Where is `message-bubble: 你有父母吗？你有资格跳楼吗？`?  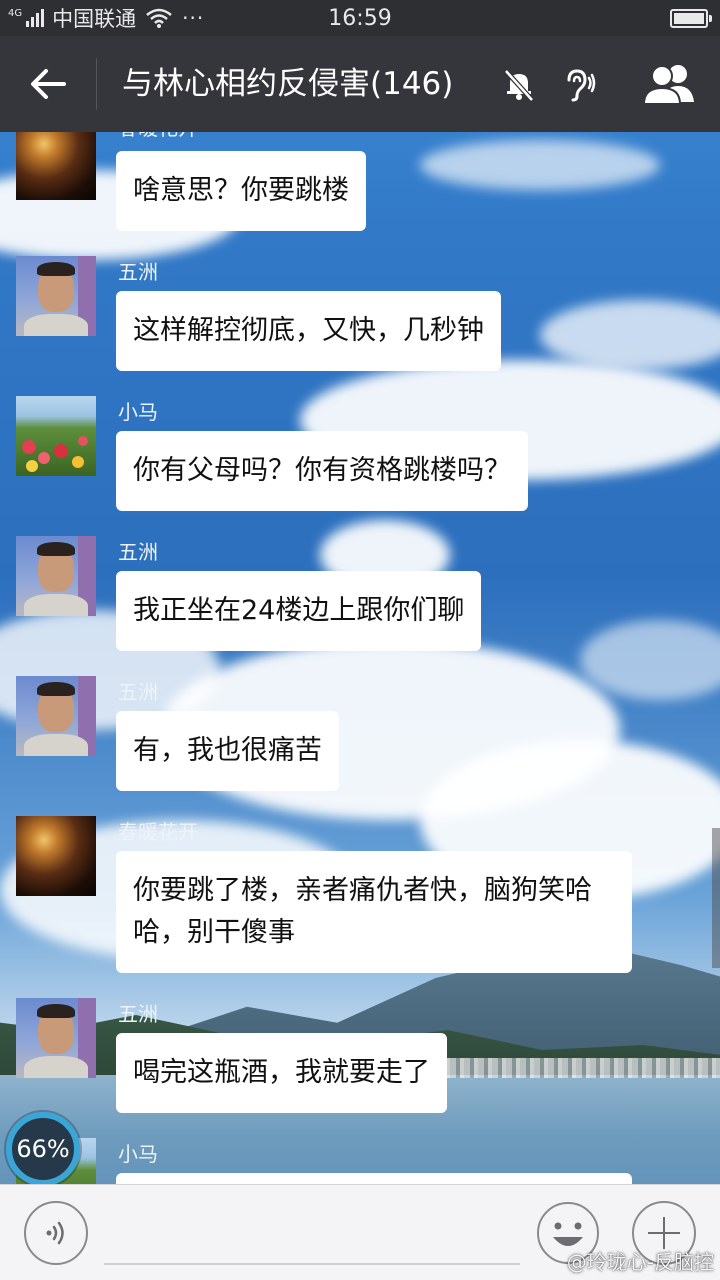 message-bubble: 你有父母吗？你有资格跳楼吗？ is located at coordinates (322, 471).